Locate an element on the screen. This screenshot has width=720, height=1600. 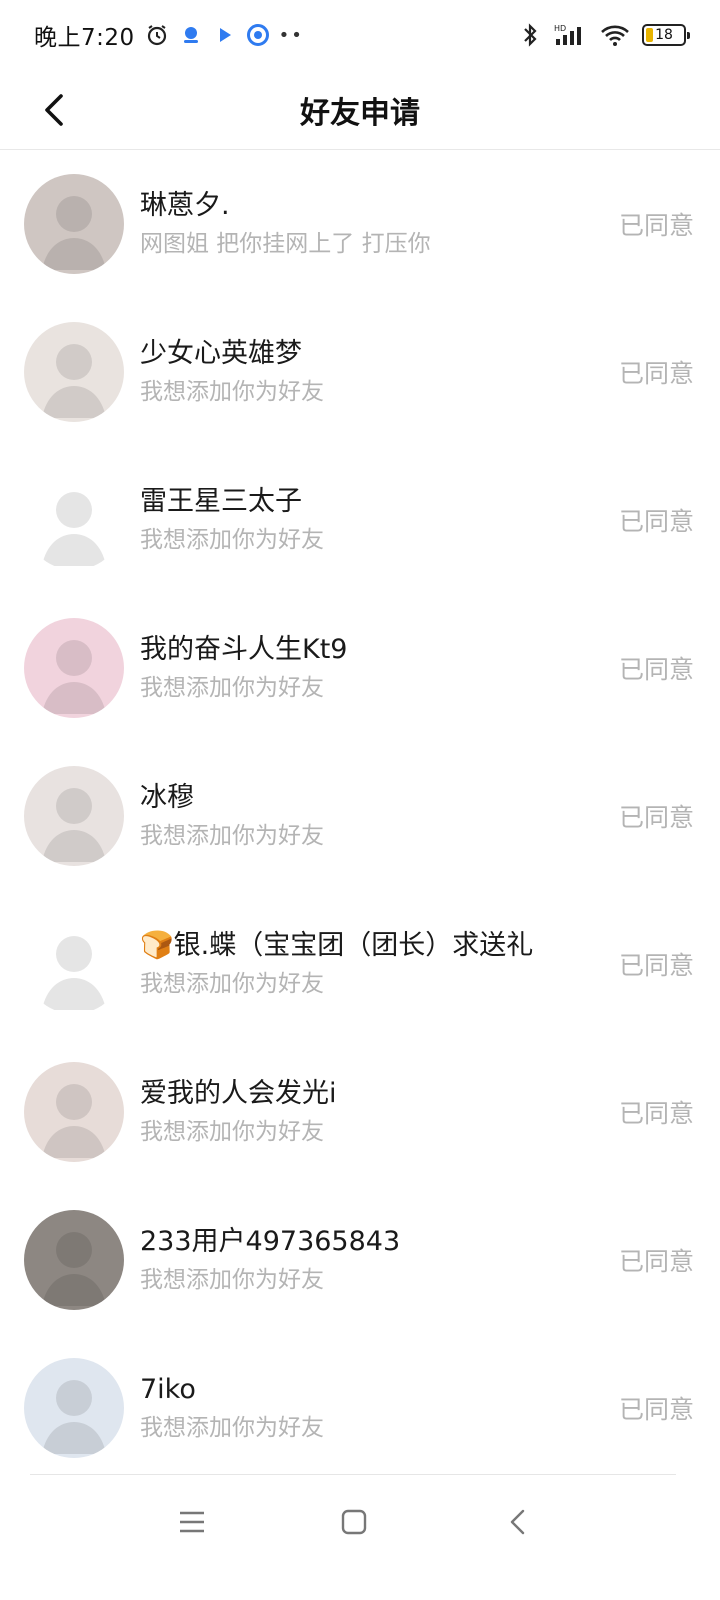
user-name: 少女心英雄梦 is located at coordinates (221, 353).